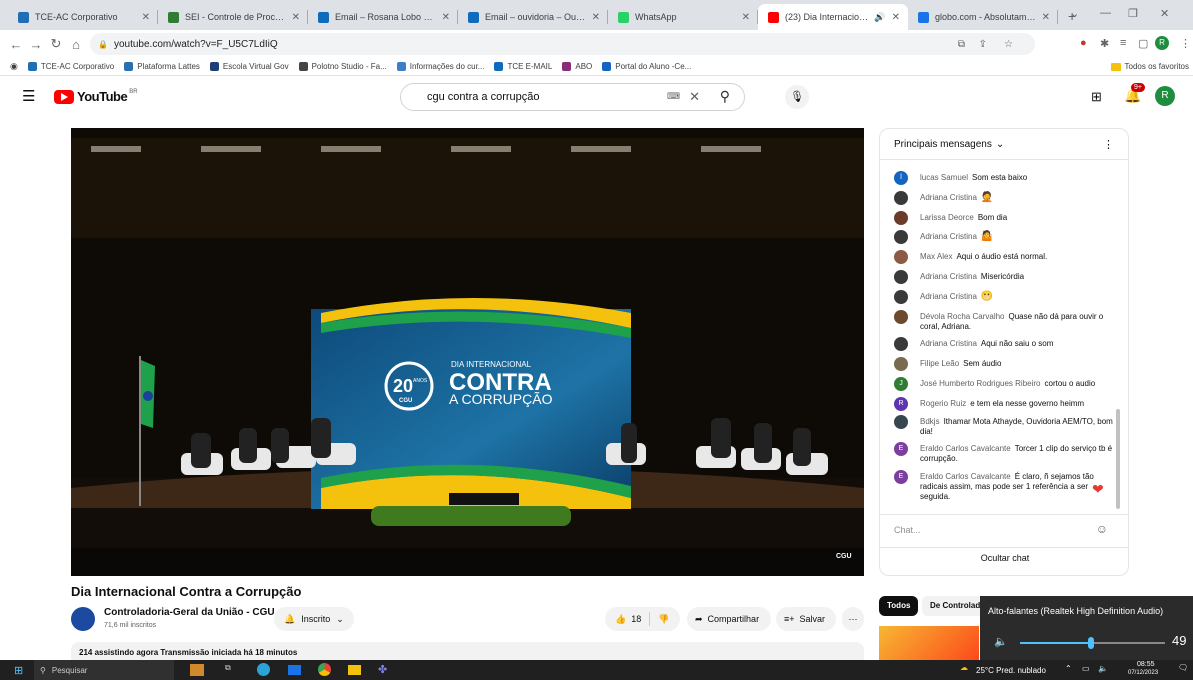 The width and height of the screenshot is (1193, 680). What do you see at coordinates (228, 668) in the screenshot?
I see `task-view-icon: ⧉` at bounding box center [228, 668].